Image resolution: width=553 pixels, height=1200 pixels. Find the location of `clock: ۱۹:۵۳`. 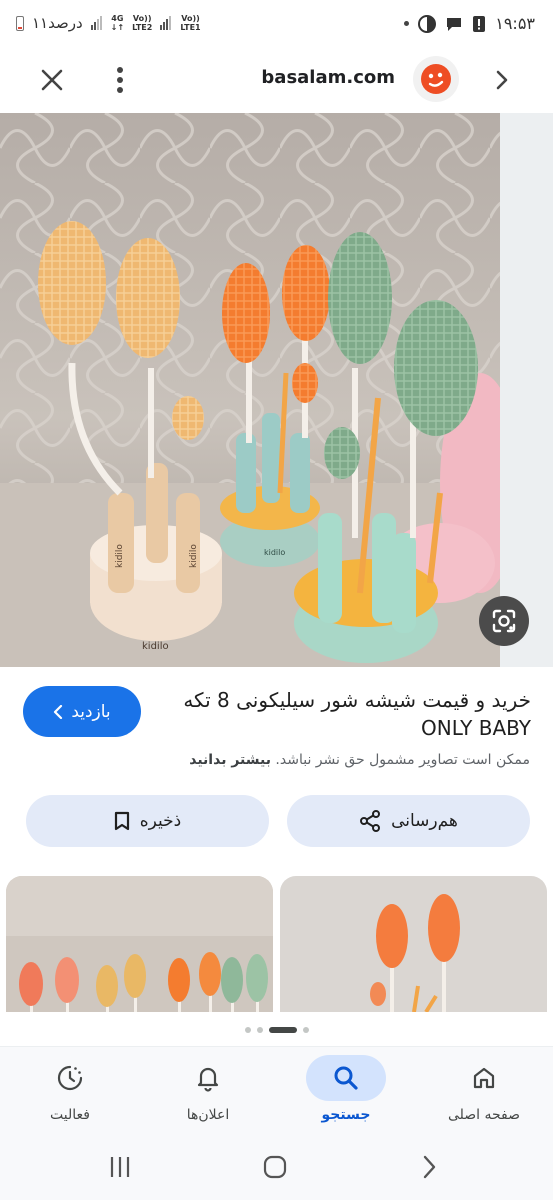

clock: ۱۹:۵۳ is located at coordinates (515, 23).